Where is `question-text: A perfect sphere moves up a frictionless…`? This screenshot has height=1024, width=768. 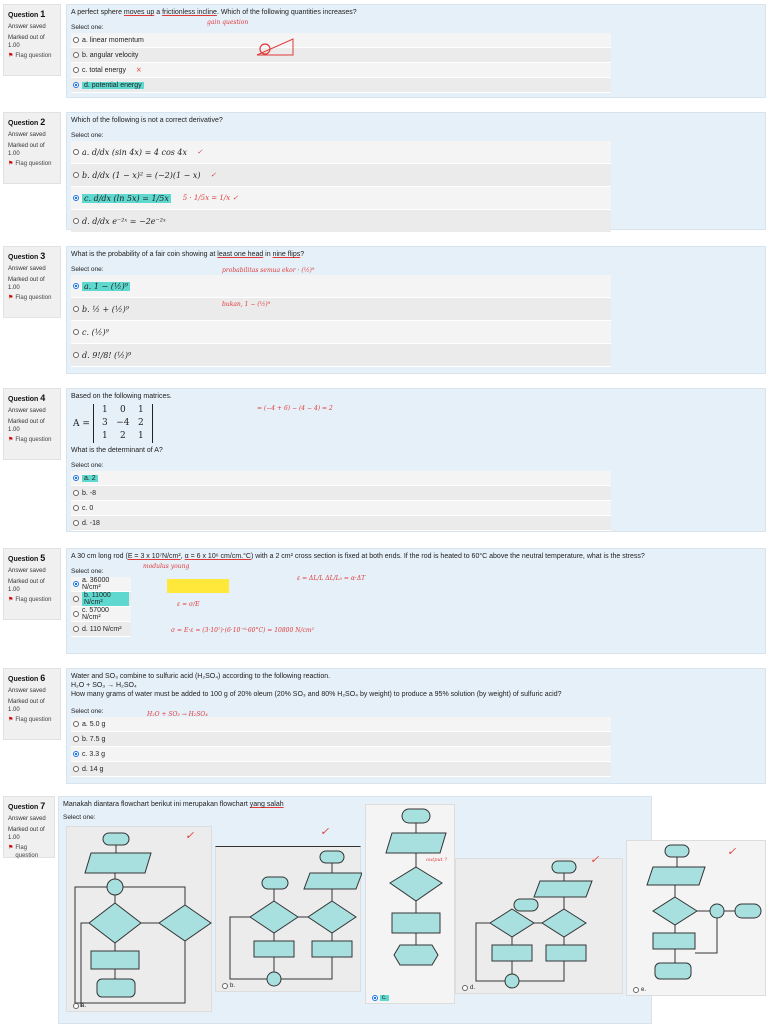
question-text: A perfect sphere moves up a frictionless… is located at coordinates (214, 12).